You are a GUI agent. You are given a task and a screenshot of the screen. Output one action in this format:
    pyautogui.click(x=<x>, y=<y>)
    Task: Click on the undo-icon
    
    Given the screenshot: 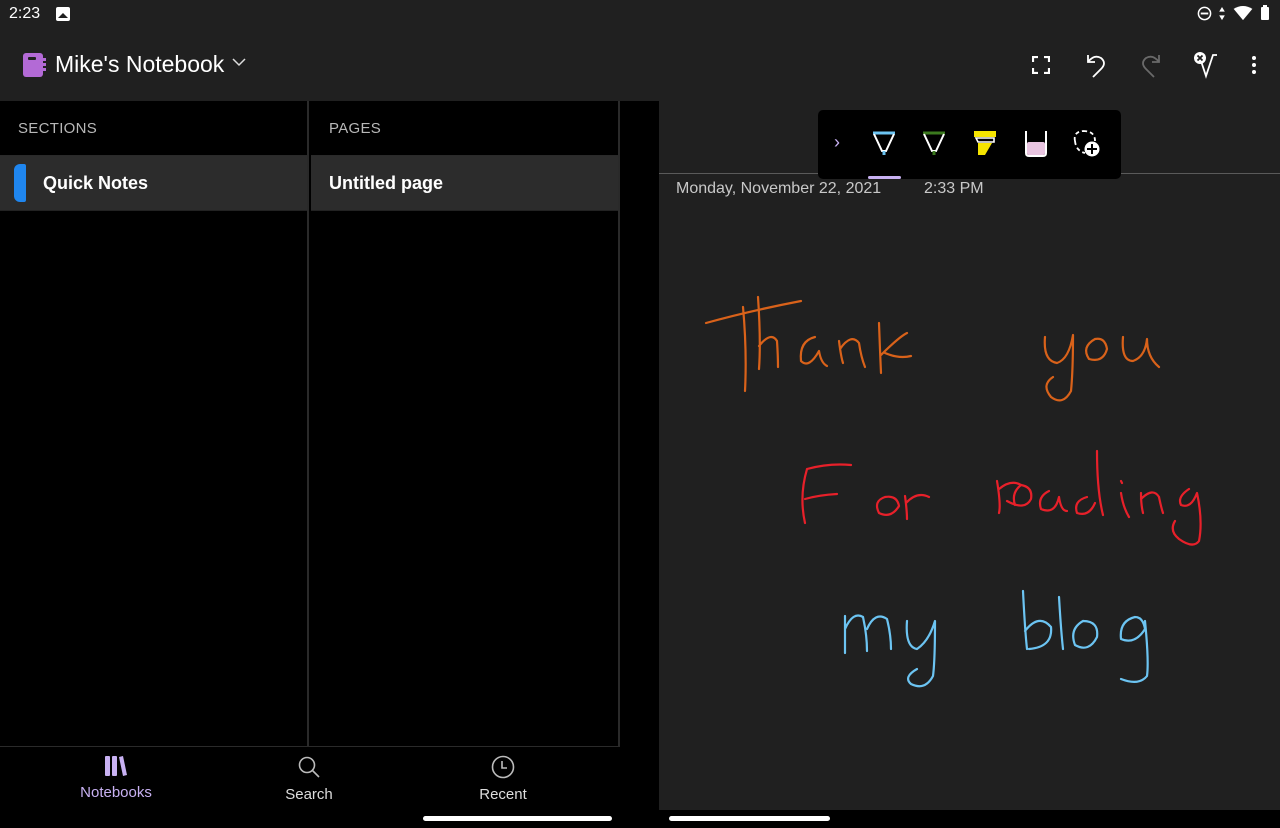 What is the action you would take?
    pyautogui.click(x=1096, y=66)
    